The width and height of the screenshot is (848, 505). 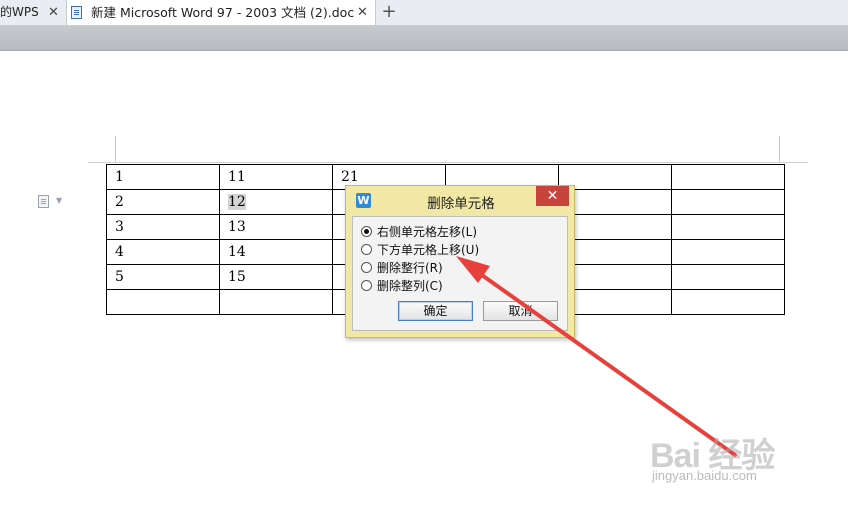 I want to click on tab-active-label: 新建 Microsoft Word 97 - 2003 文档 (2).doc, so click(x=223, y=12).